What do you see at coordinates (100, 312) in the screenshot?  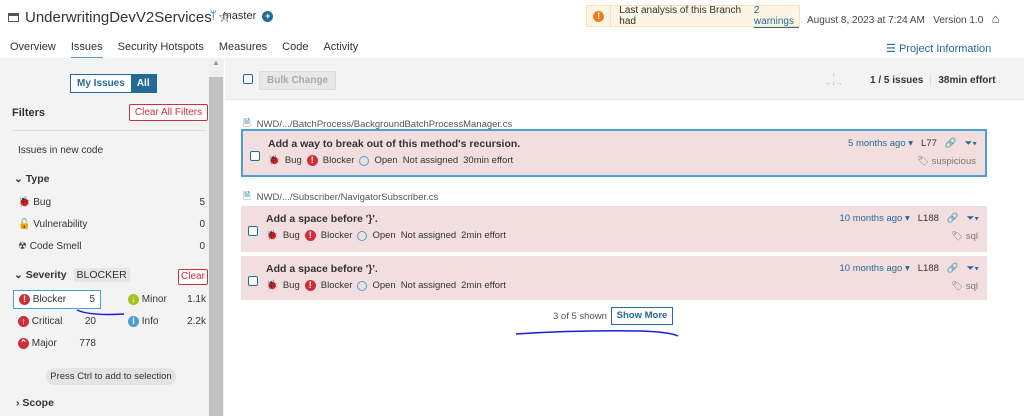 I see `annotation-underline-blocker` at bounding box center [100, 312].